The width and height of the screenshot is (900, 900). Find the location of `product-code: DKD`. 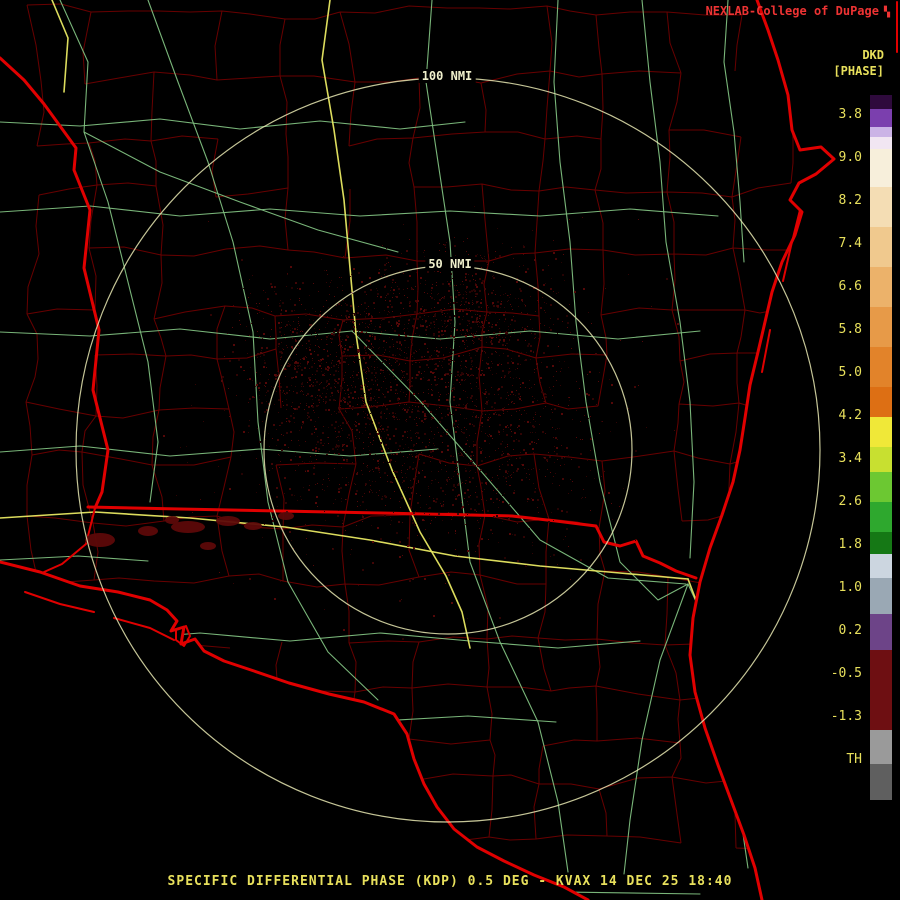

product-code: DKD is located at coordinates (873, 55).